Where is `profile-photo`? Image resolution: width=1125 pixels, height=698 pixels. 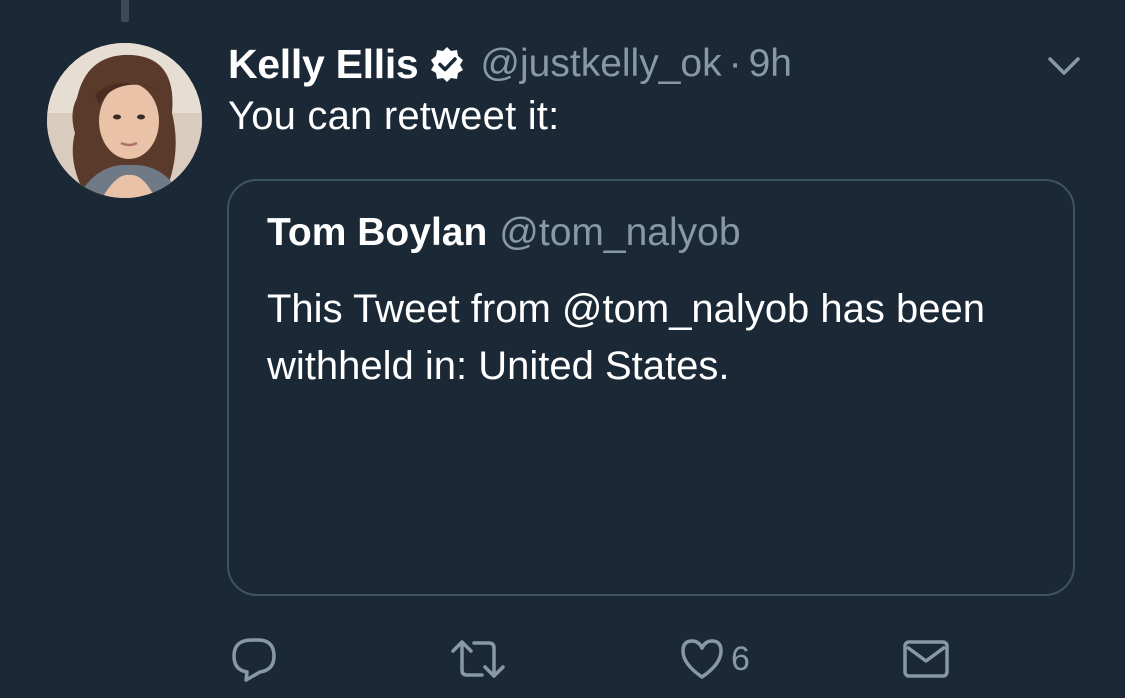
profile-photo is located at coordinates (124, 120).